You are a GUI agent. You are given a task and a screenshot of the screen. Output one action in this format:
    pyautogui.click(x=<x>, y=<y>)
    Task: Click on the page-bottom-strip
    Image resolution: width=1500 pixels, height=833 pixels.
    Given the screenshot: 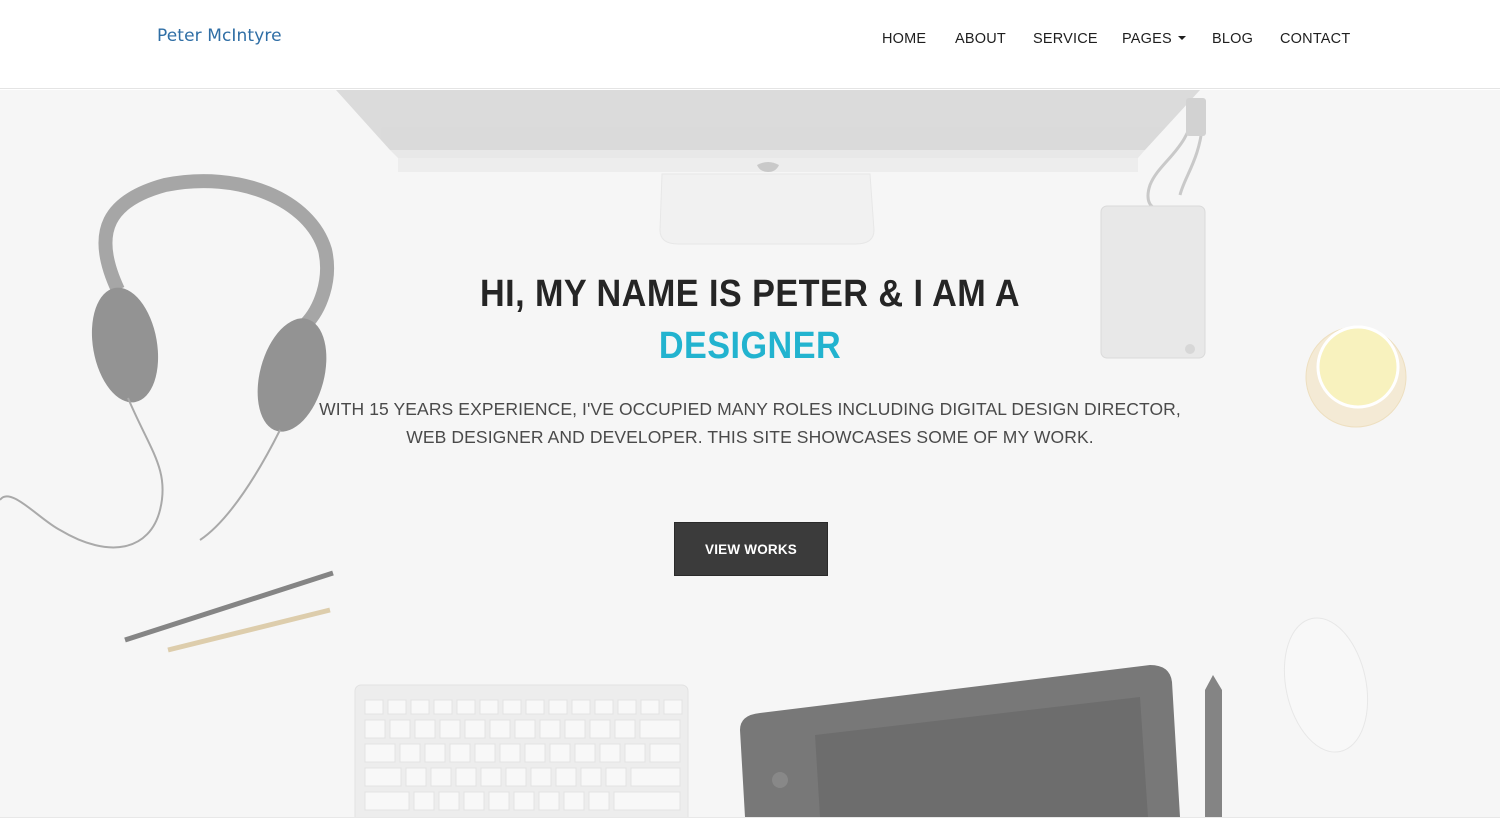 What is the action you would take?
    pyautogui.click(x=750, y=825)
    